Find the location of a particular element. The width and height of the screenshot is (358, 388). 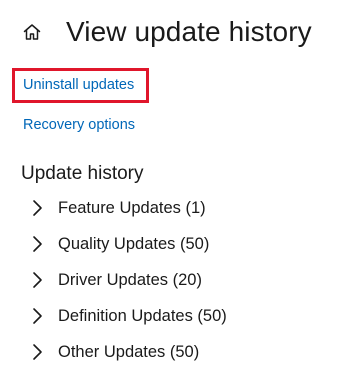

history-item-quality-updates: Quality Updates (50) is located at coordinates (128, 244).